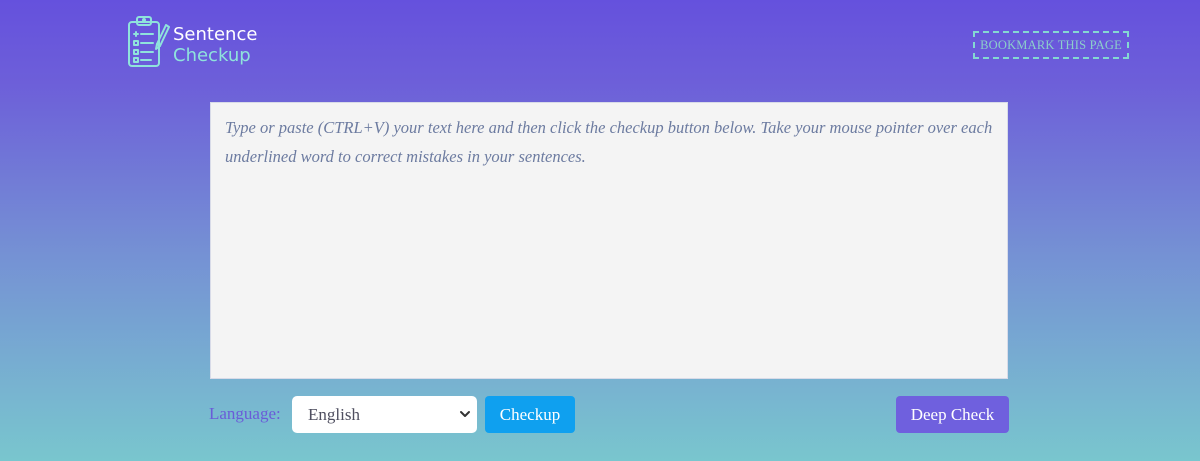 This screenshot has height=461, width=1200. I want to click on logo-text: Sentence Checkup, so click(215, 45).